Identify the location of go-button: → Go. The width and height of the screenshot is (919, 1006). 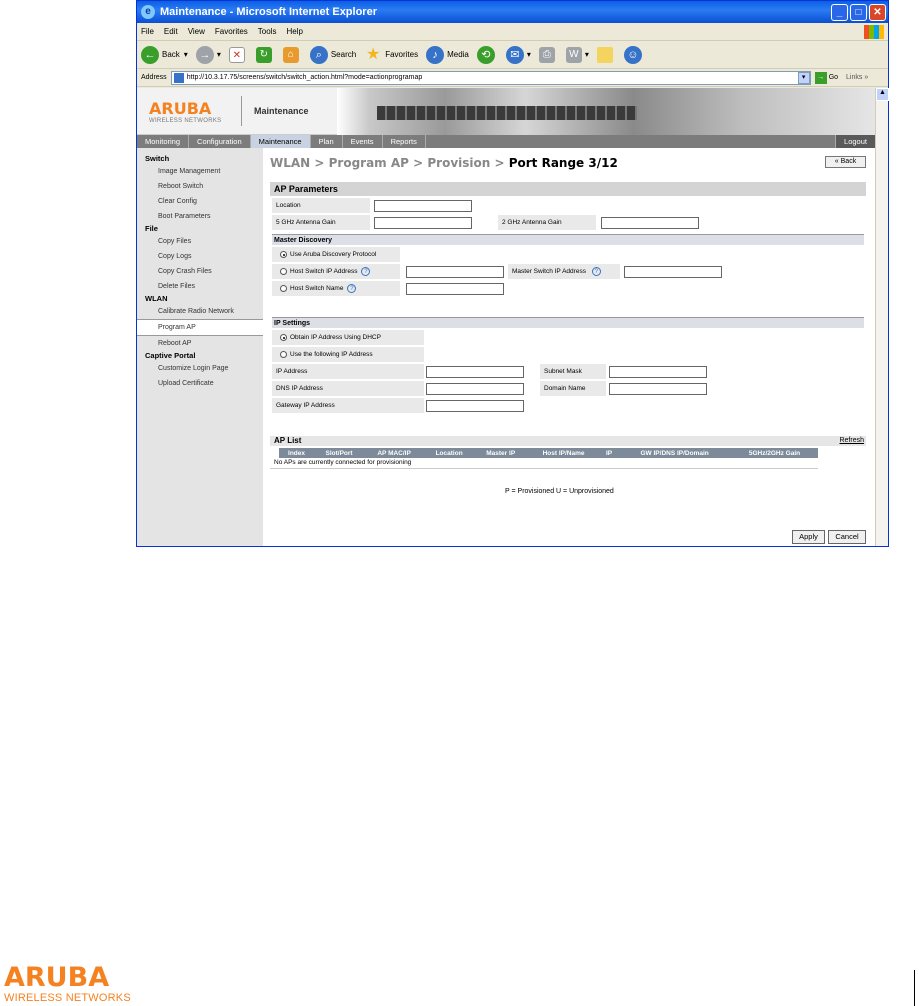
(826, 77).